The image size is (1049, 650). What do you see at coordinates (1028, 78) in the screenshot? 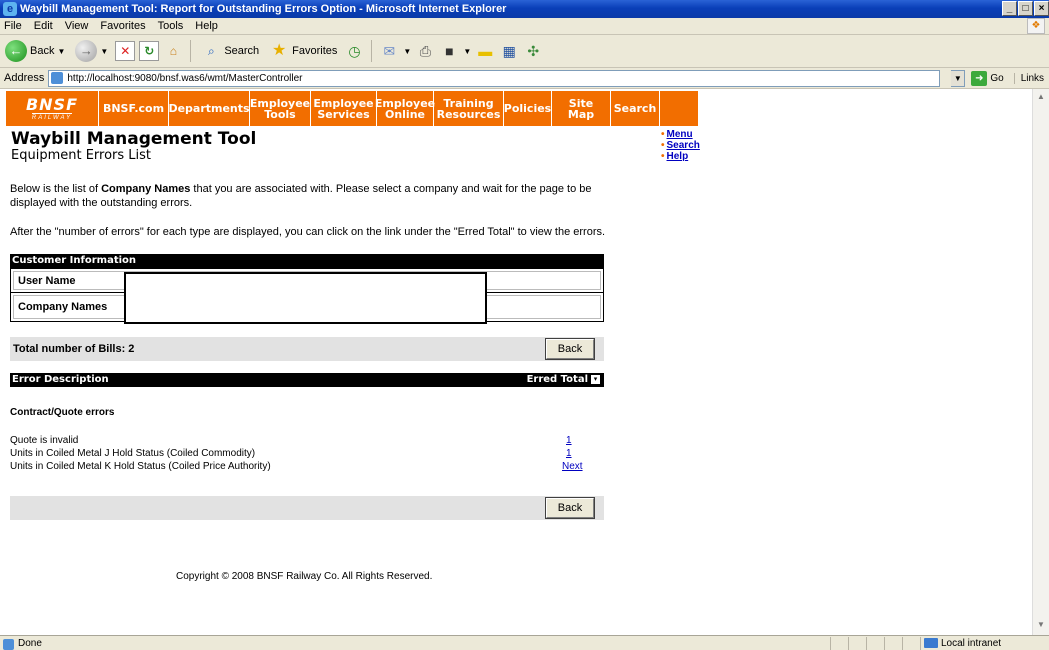
I see `links-button: Links` at bounding box center [1028, 78].